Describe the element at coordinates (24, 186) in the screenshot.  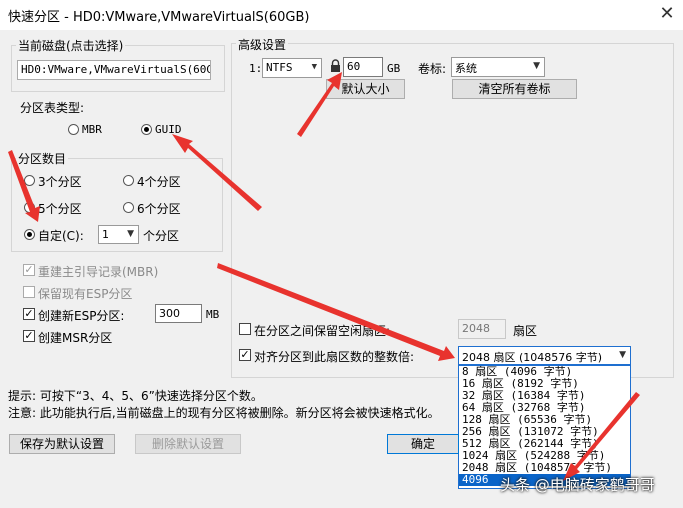
I see `arrow-to-custom` at that location.